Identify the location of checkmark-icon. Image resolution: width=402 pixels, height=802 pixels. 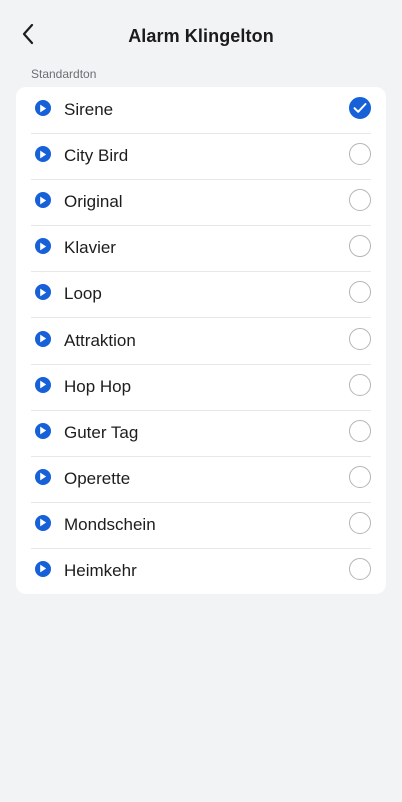
(360, 108).